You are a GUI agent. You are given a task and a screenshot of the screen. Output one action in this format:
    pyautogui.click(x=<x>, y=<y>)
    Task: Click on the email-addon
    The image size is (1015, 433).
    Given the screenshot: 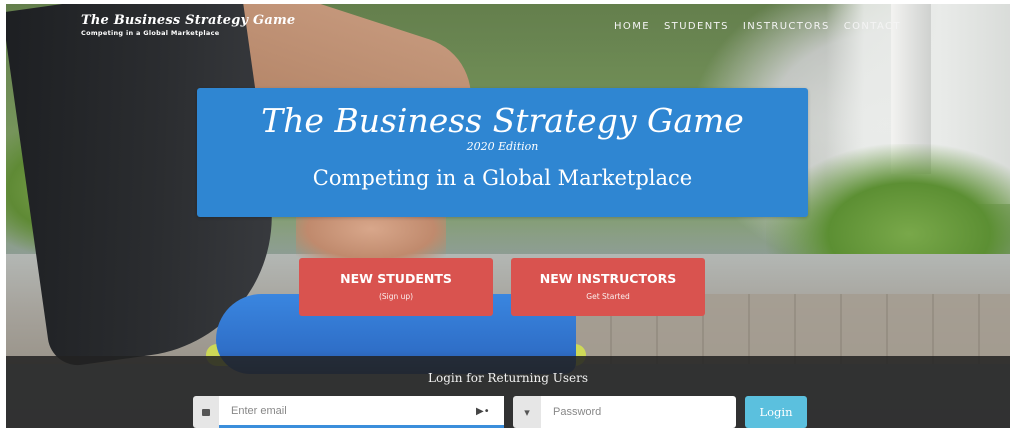 What is the action you would take?
    pyautogui.click(x=206, y=412)
    